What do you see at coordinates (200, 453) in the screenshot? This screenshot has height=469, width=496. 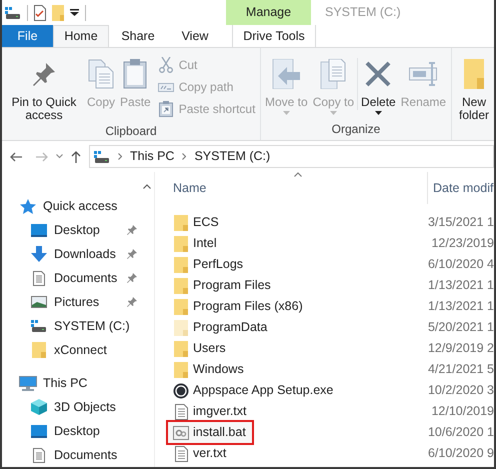 I see `file-name-cell: ver.txt` at bounding box center [200, 453].